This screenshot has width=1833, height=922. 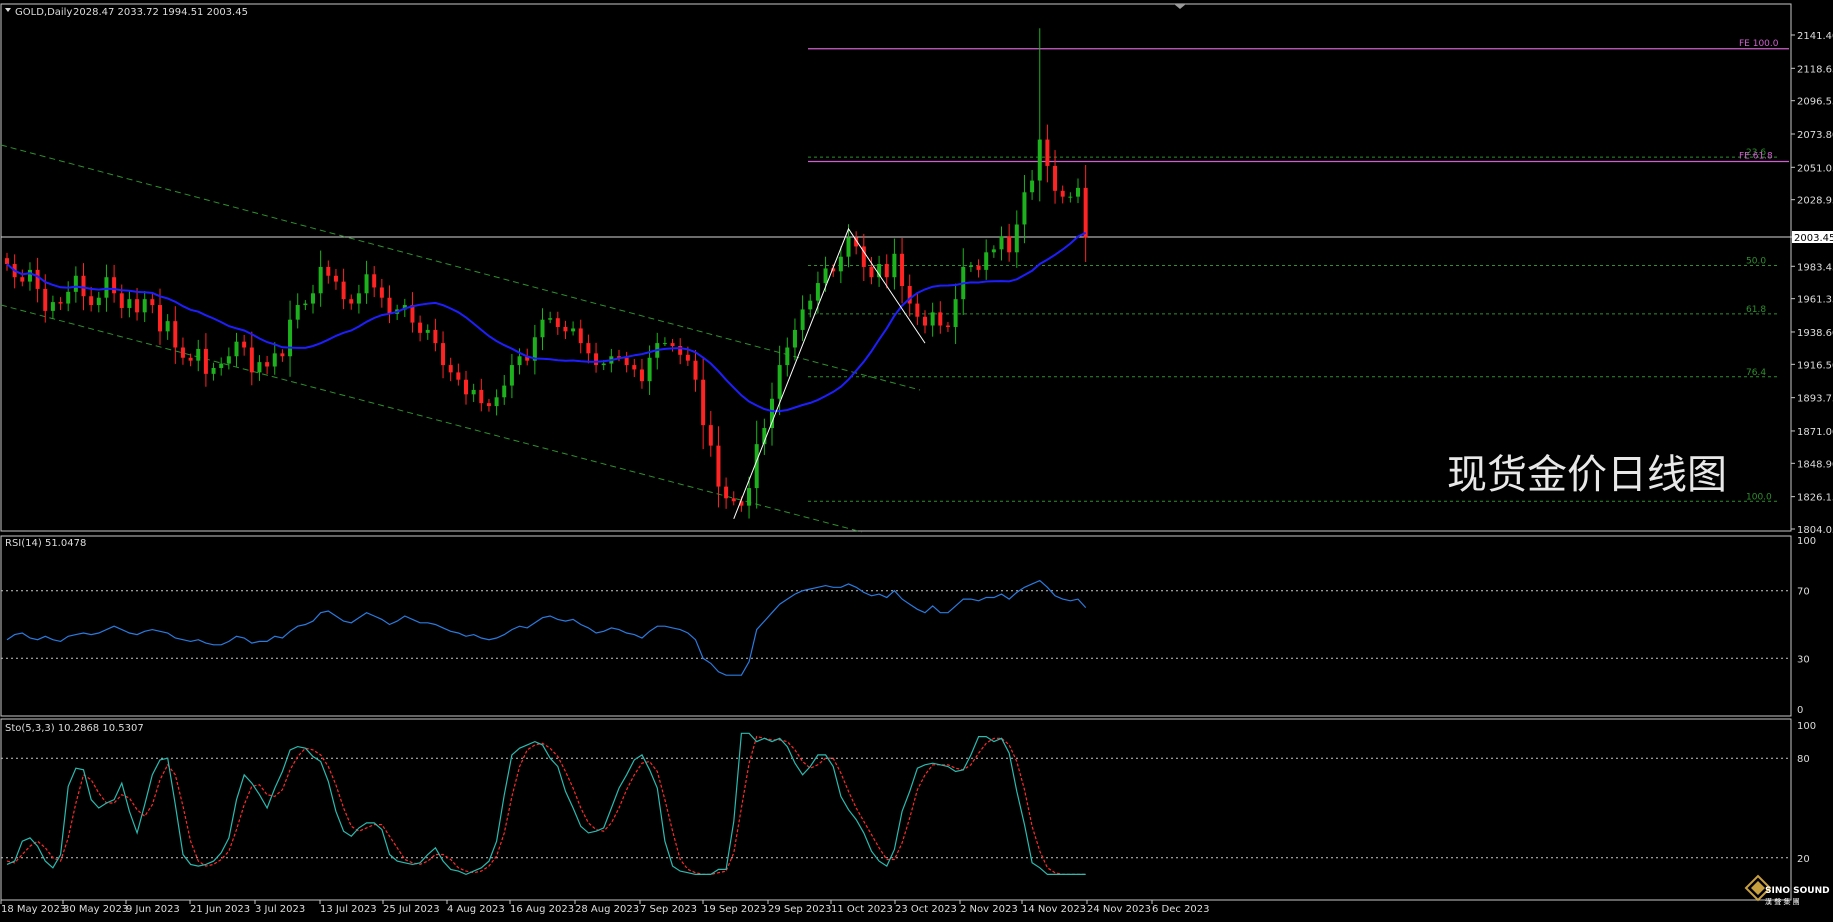 I want to click on price-tick-label: 1916.50, so click(x=1815, y=365).